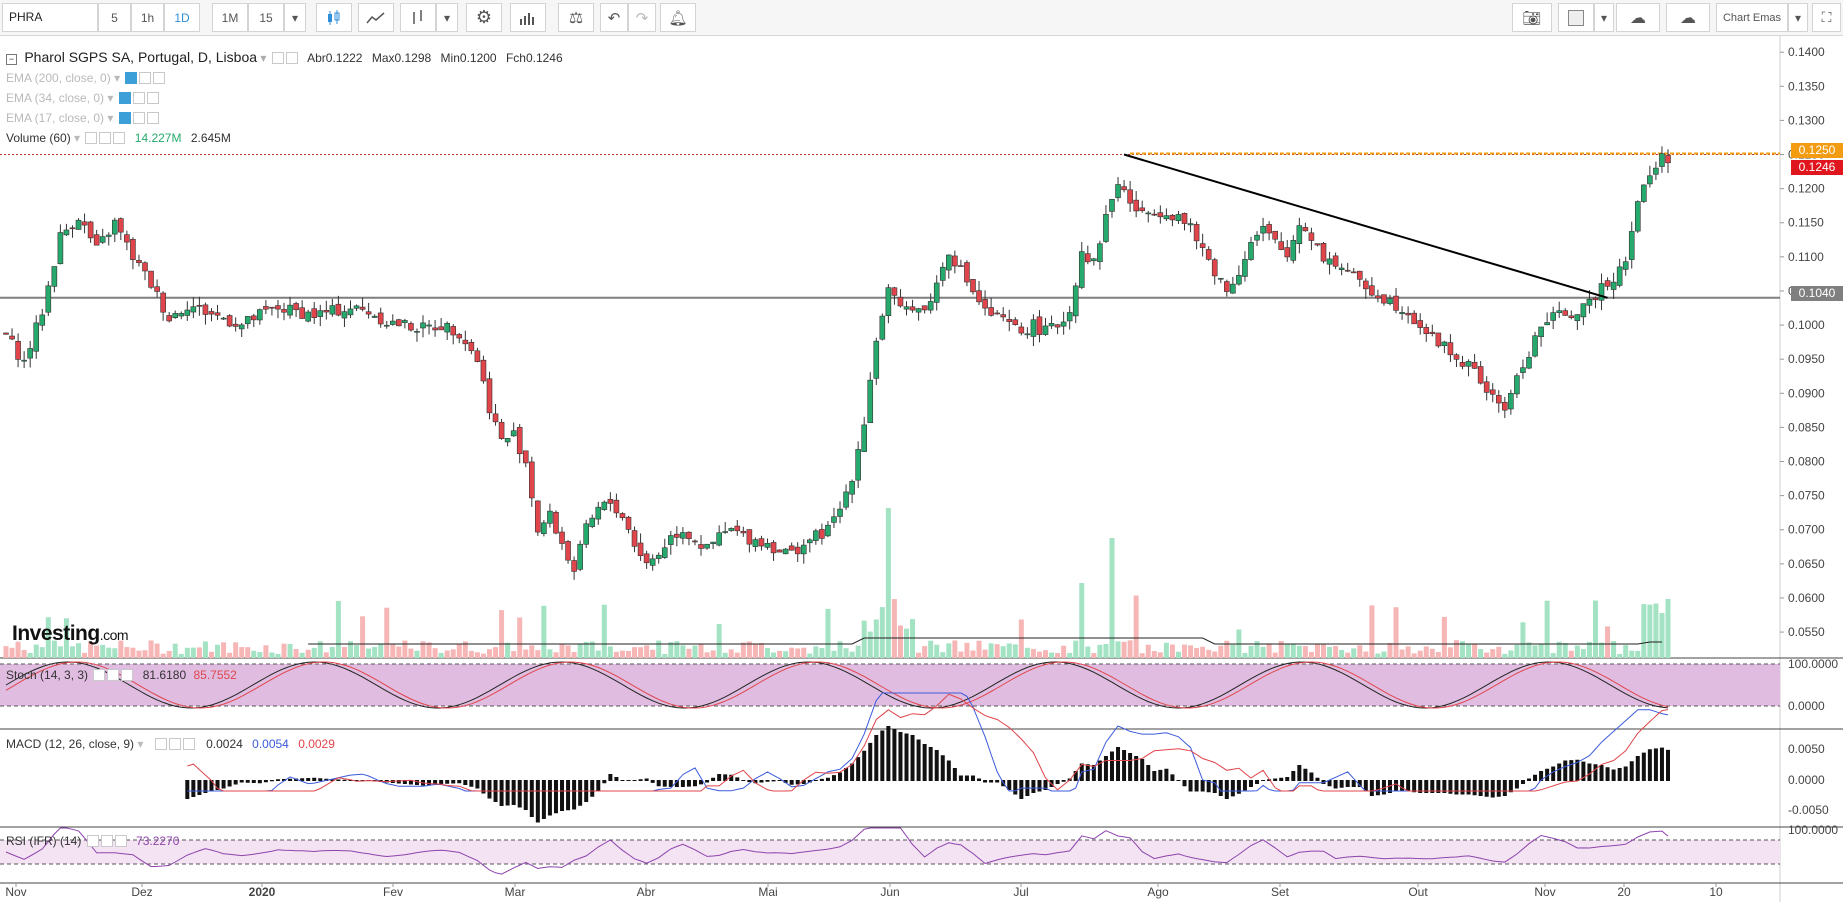  Describe the element at coordinates (11, 59) in the screenshot. I see `collapse-icon: −` at that location.